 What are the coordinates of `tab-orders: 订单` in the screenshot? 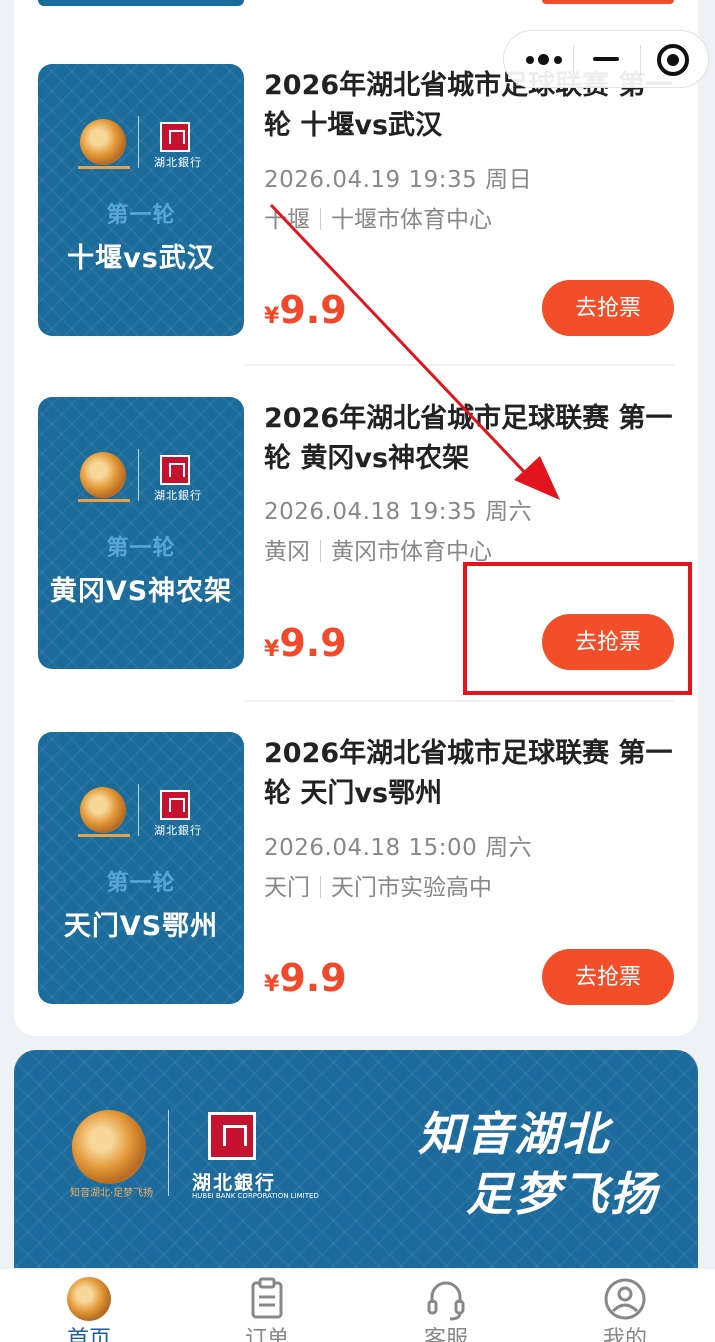 It's located at (267, 1305).